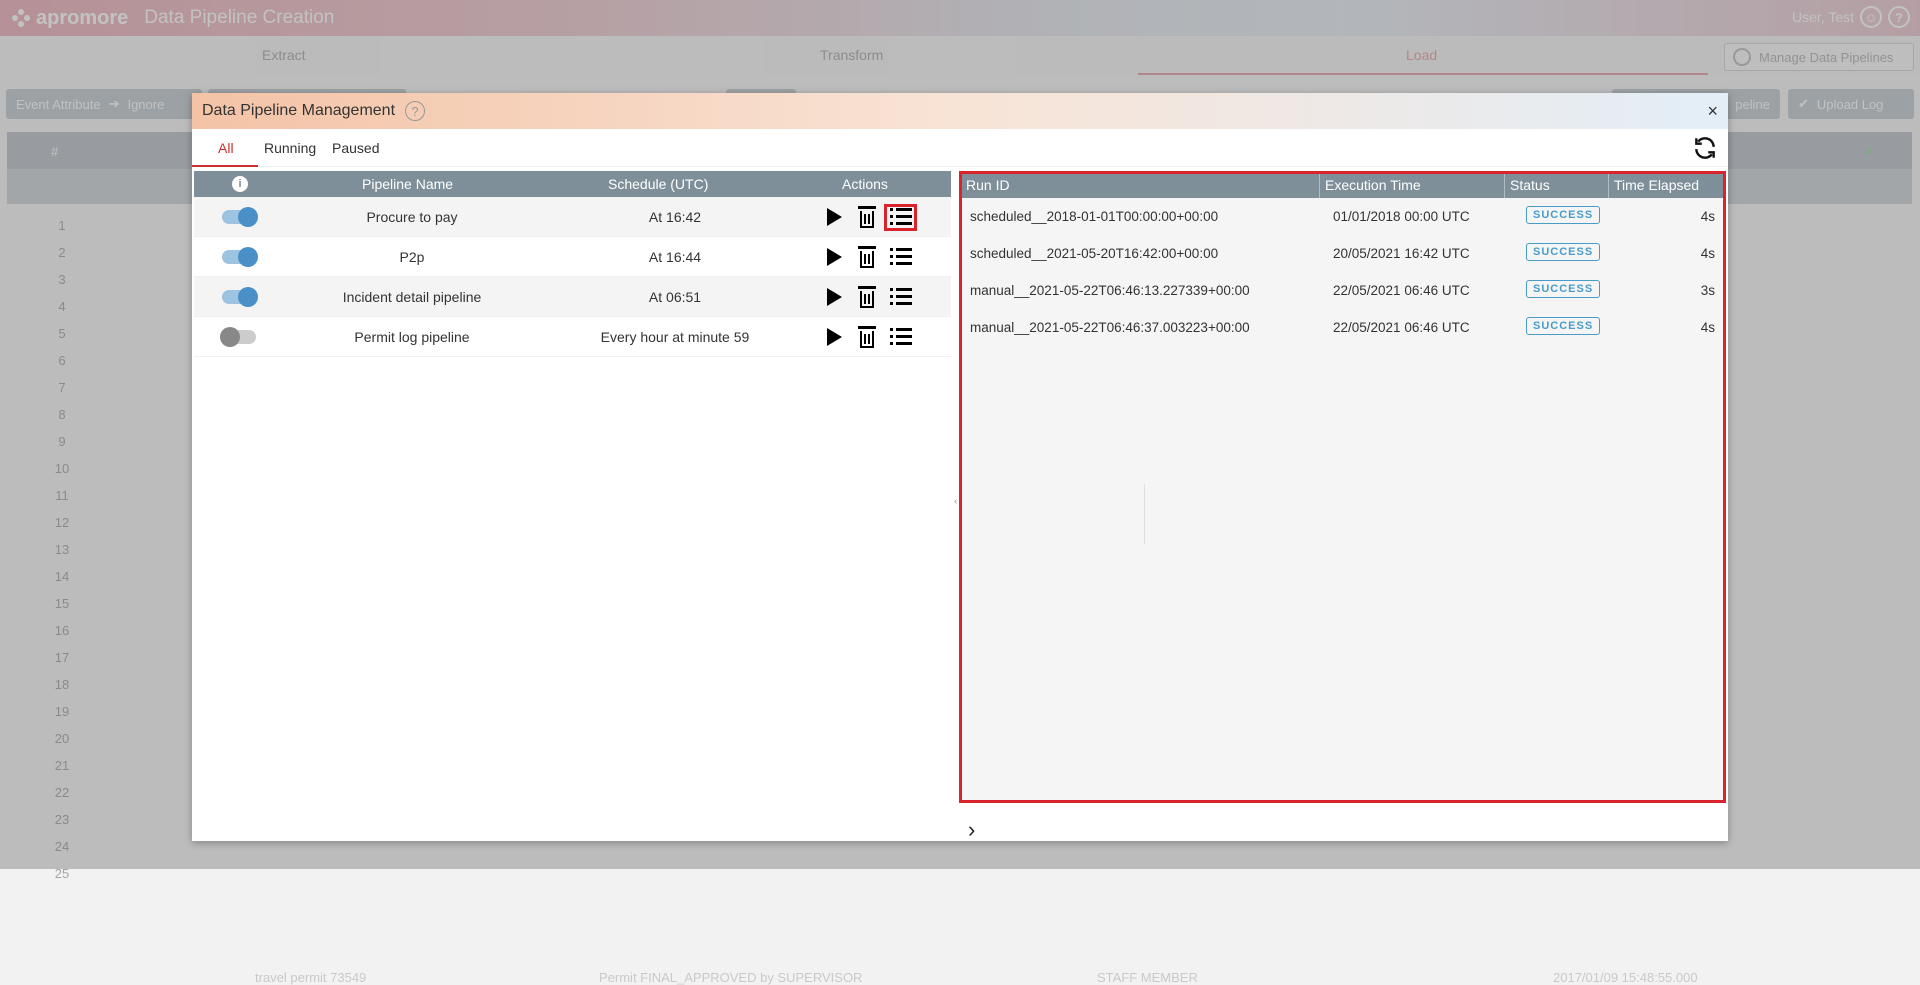 The height and width of the screenshot is (985, 1920). Describe the element at coordinates (1712, 111) in the screenshot. I see `close-button: ×` at that location.